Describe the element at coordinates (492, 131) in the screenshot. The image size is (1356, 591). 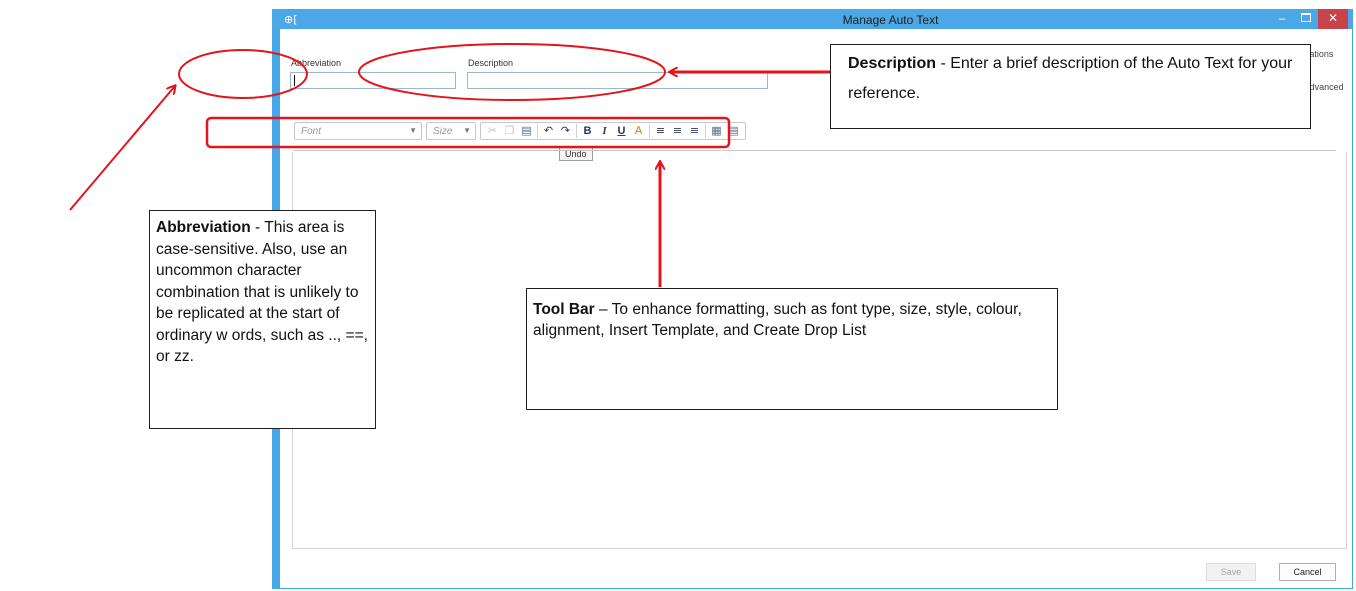
I see `cut-icon: ✂` at that location.